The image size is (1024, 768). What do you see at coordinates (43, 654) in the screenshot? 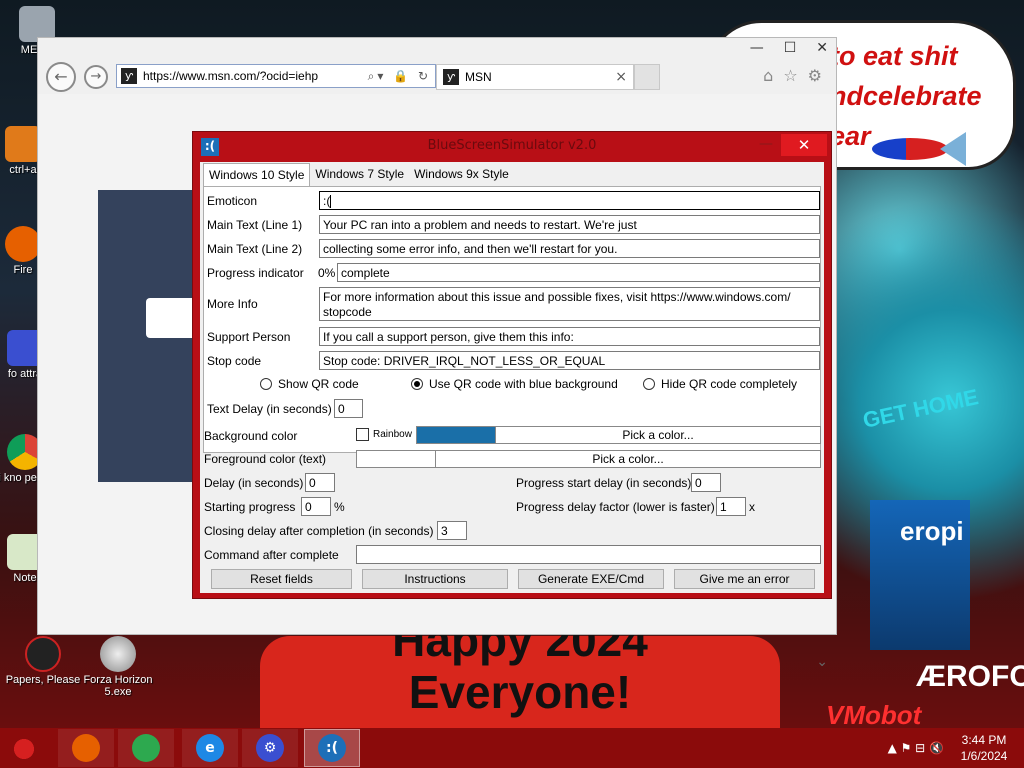
I see `papers-please-icon` at bounding box center [43, 654].